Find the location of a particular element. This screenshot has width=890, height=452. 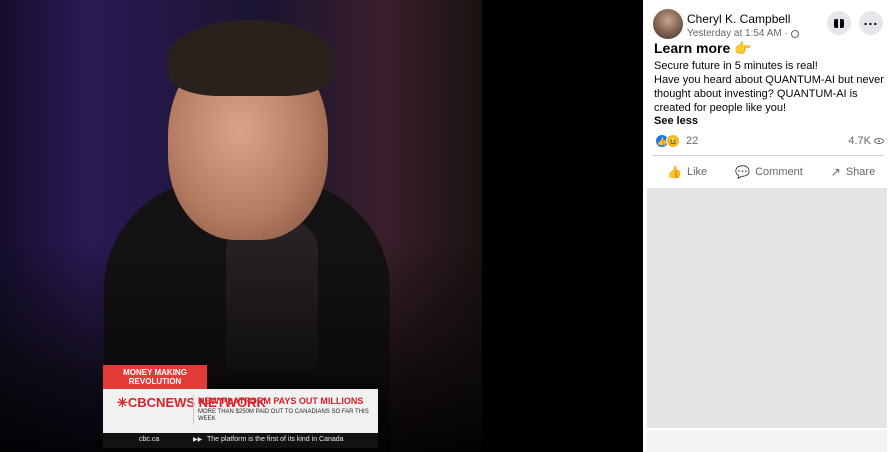

thumbs-up-icon: 👍 is located at coordinates (674, 172).